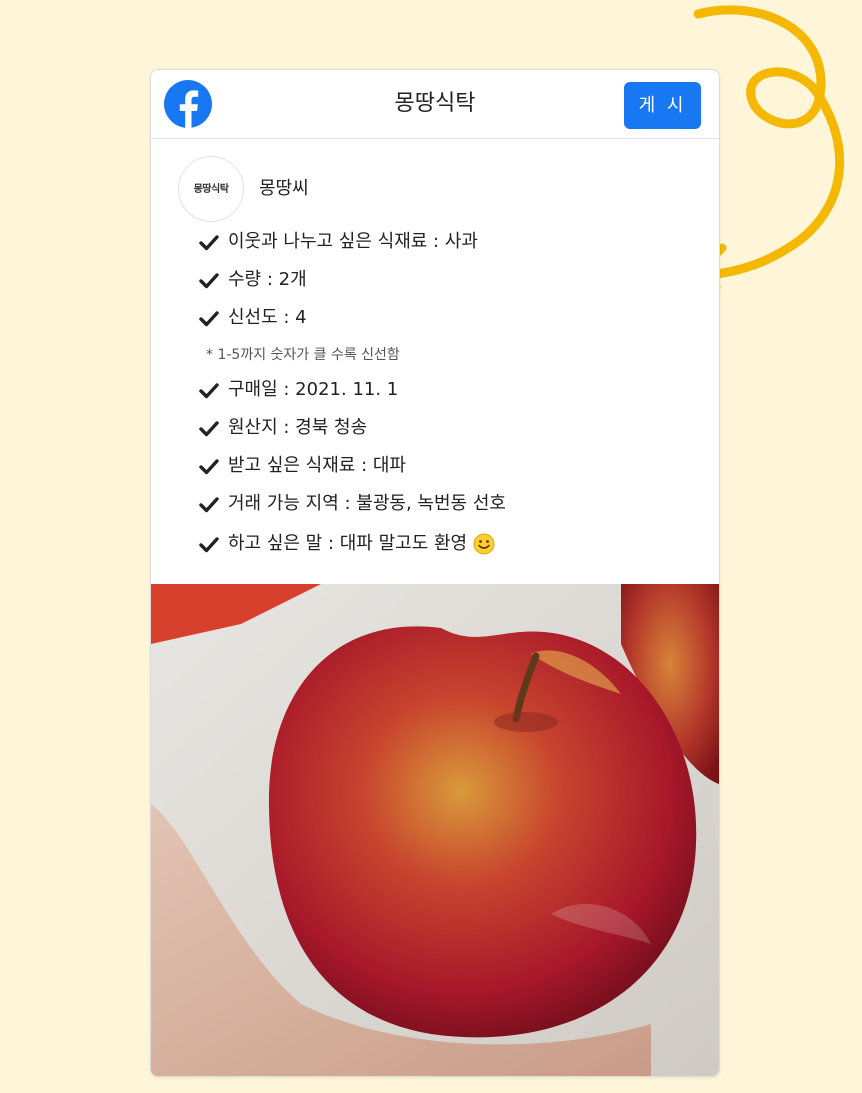  What do you see at coordinates (267, 317) in the screenshot?
I see `detail-text: 신선도 : 4` at bounding box center [267, 317].